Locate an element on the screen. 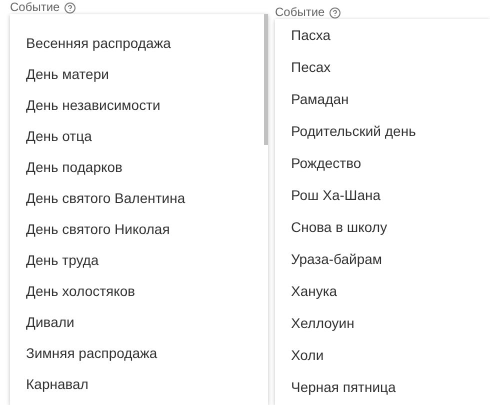 This screenshot has width=490, height=405. menu-item: День святого Николая is located at coordinates (137, 229).